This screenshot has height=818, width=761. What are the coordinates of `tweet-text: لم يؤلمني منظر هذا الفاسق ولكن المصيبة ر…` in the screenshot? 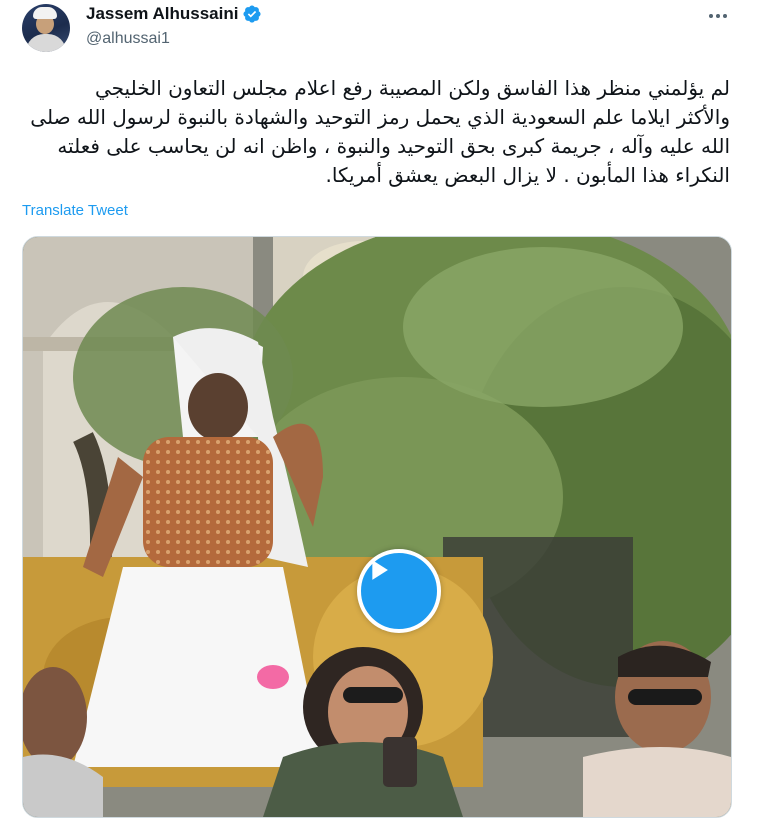 It's located at (376, 132).